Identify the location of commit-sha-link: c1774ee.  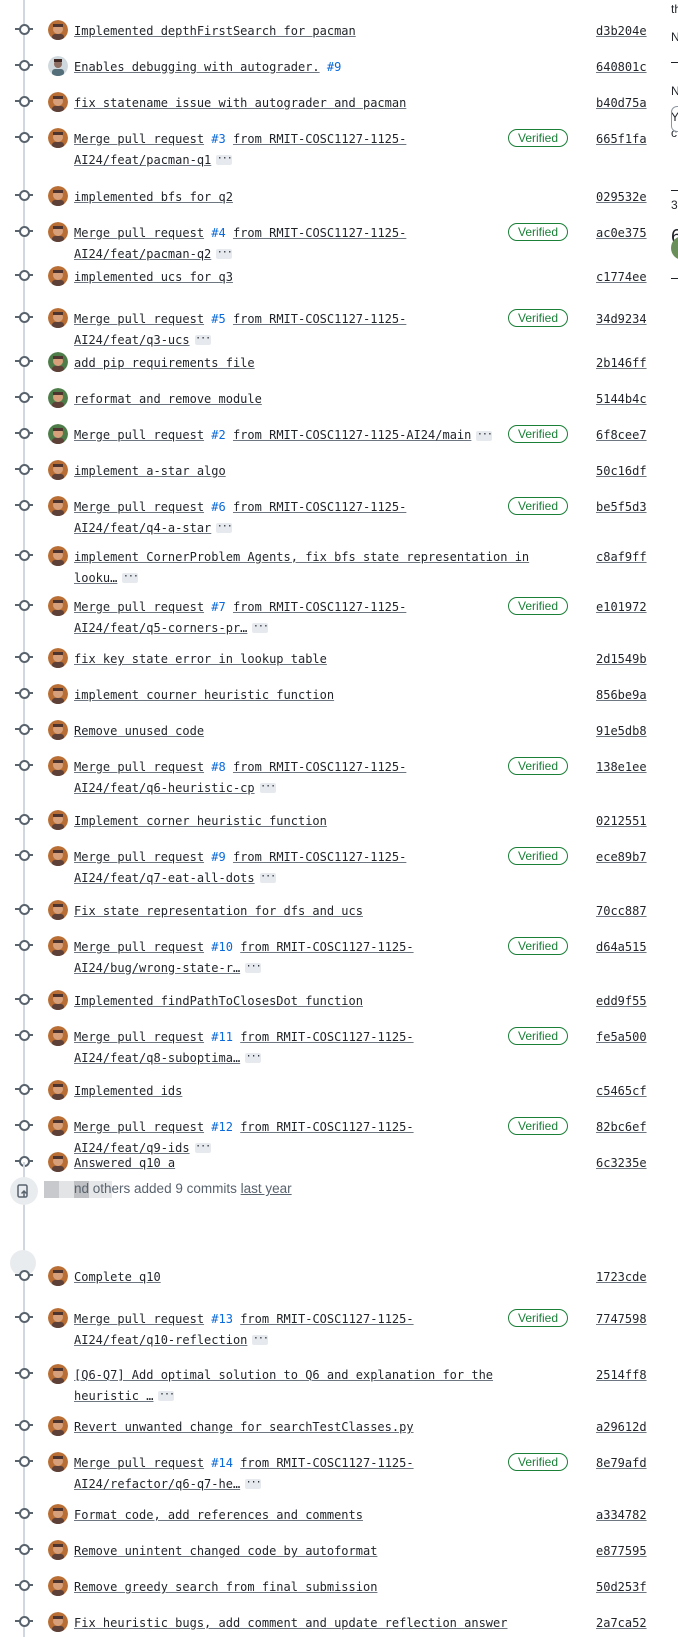
(621, 277).